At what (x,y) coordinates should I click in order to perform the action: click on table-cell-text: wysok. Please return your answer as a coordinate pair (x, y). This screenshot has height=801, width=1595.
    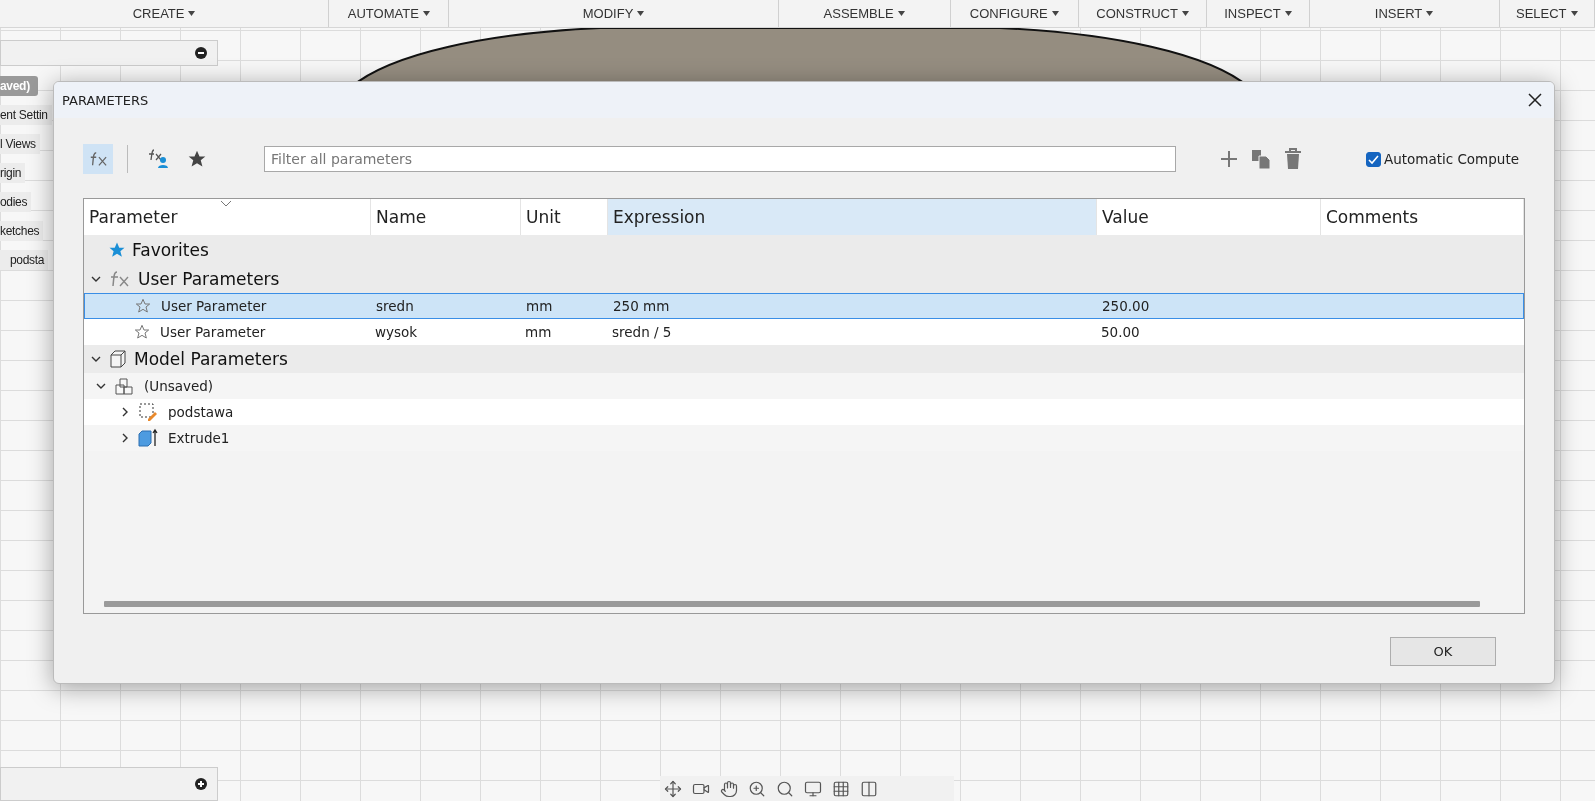
    Looking at the image, I should click on (396, 332).